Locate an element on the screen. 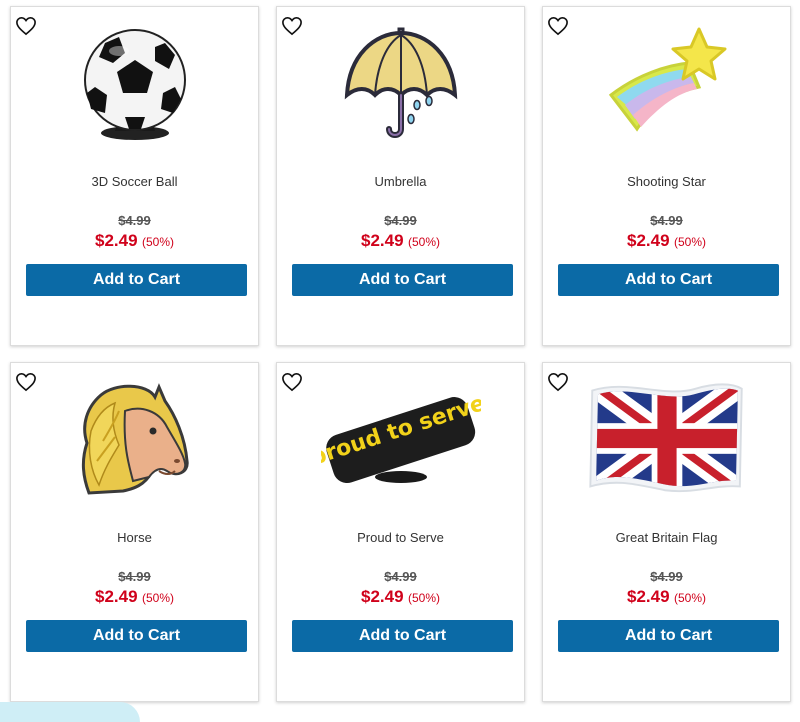  product-card: Horse $4.99 $2.49 (50%) Add to Cart is located at coordinates (134, 532).